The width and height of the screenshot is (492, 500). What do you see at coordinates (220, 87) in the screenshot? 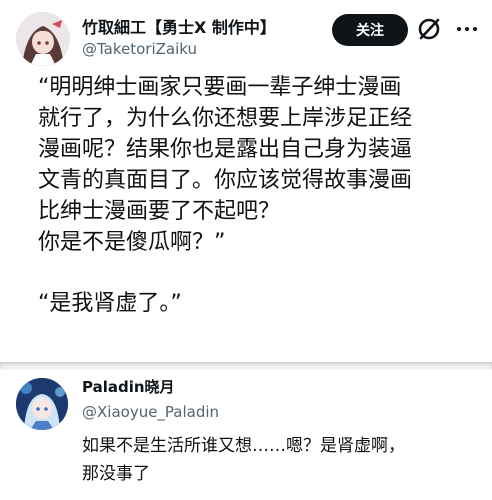
I see `tweet-line: “明明绅士画家只要画一辈子绅士漫画` at bounding box center [220, 87].